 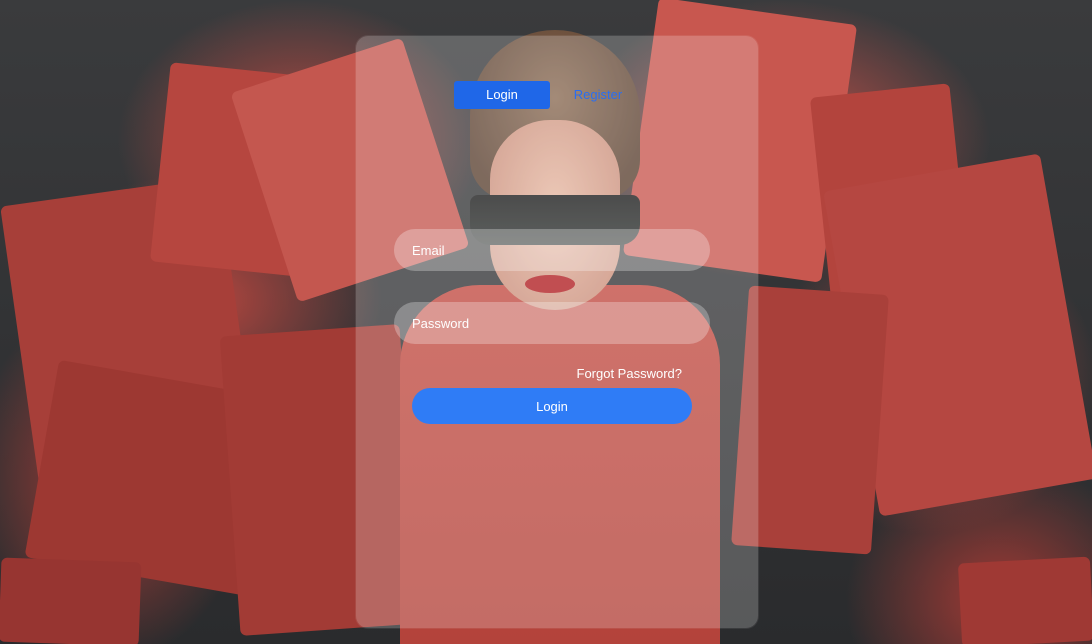 What do you see at coordinates (598, 95) in the screenshot?
I see `tab-register: Register` at bounding box center [598, 95].